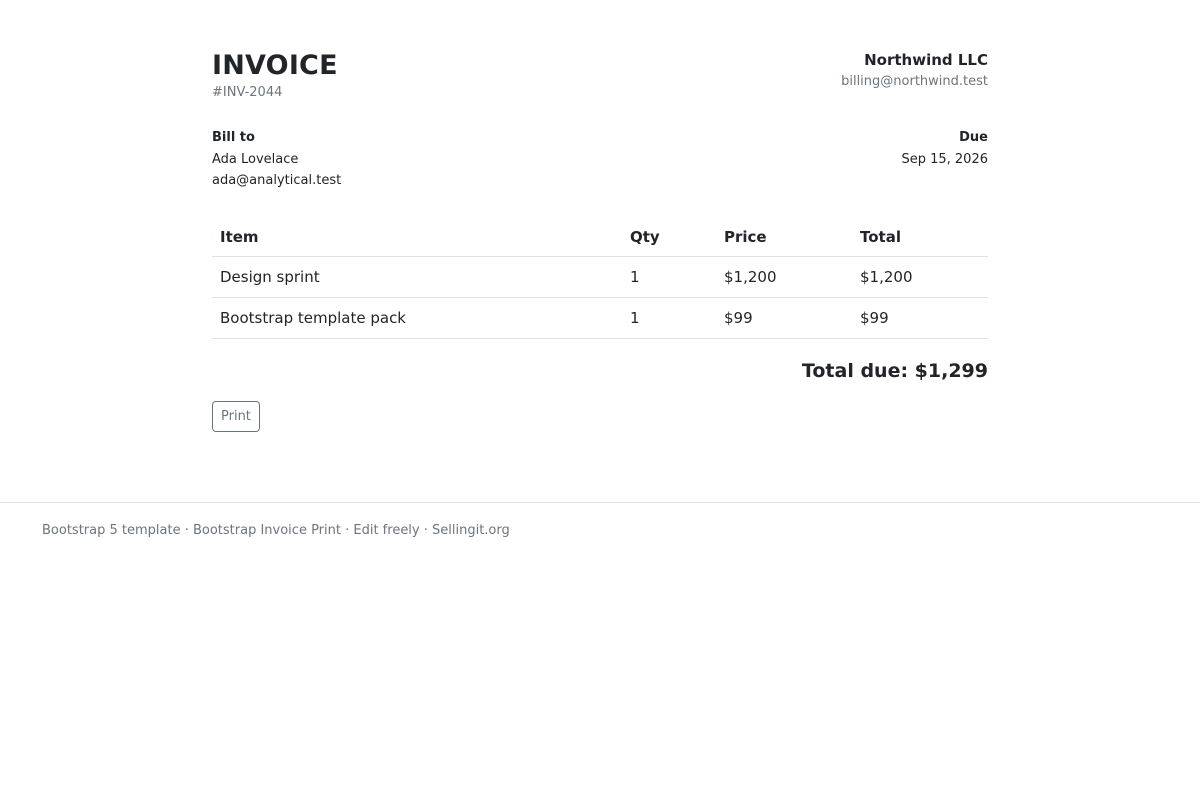  I want to click on column-header-total: Total, so click(920, 237).